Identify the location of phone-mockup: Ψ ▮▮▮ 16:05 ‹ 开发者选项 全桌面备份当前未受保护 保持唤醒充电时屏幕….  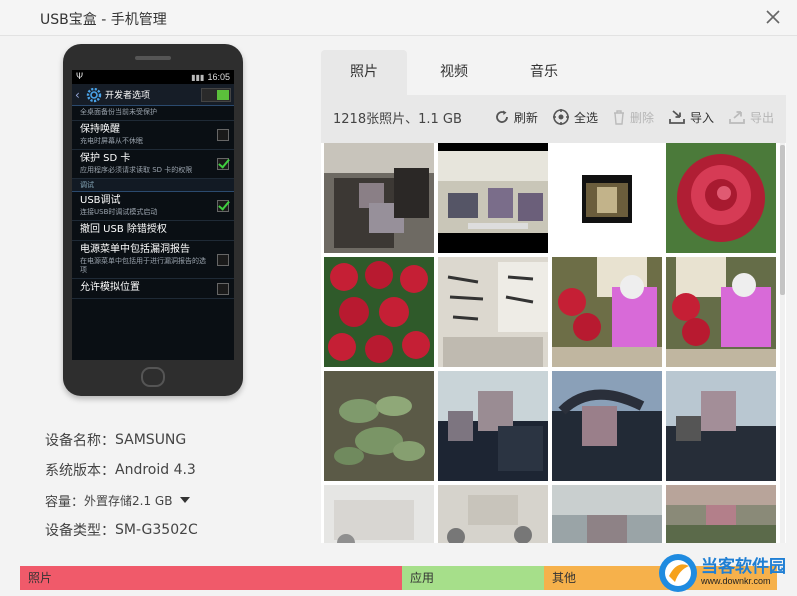
(153, 220).